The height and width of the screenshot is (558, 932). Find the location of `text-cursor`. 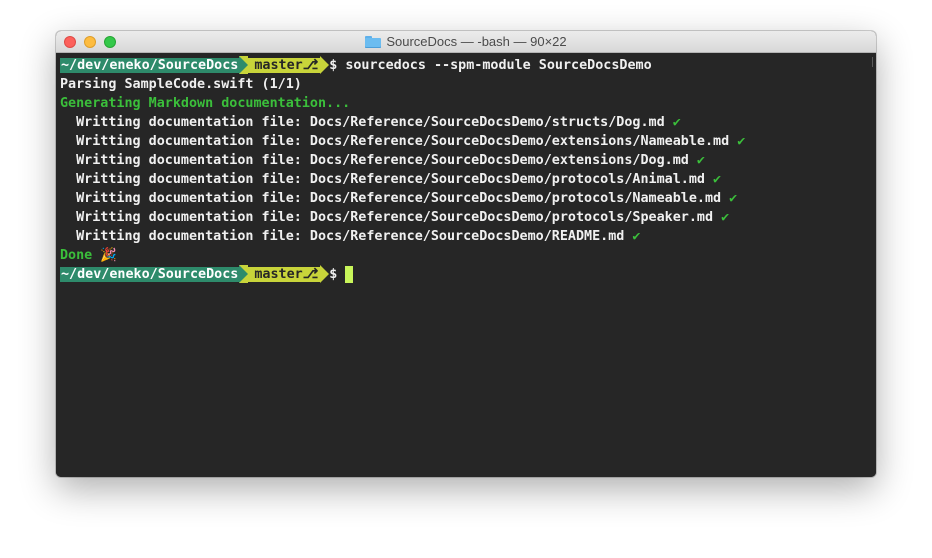

text-cursor is located at coordinates (349, 274).